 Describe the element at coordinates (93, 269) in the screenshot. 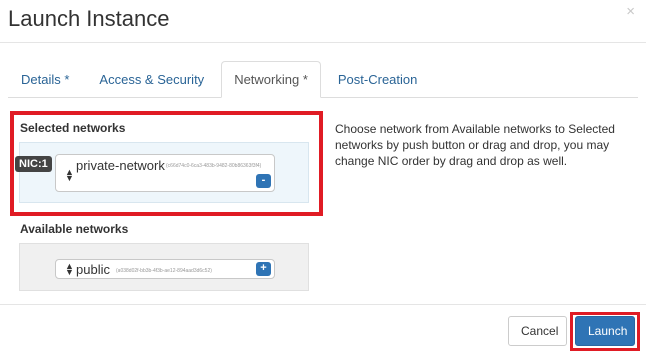

I see `network-name: public` at that location.